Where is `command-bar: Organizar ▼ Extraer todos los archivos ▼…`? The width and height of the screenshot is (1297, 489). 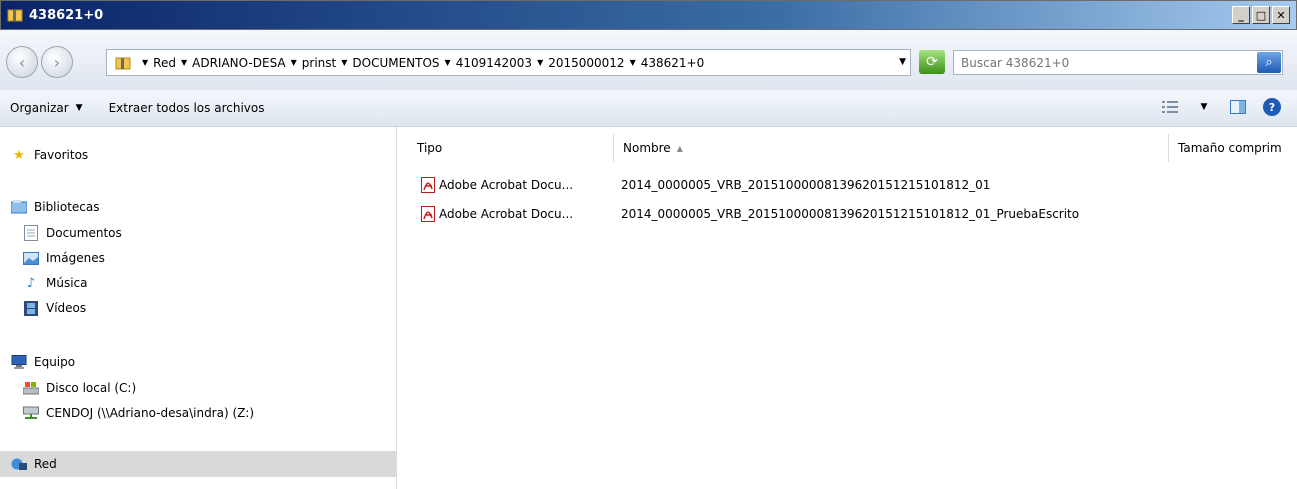
command-bar: Organizar ▼ Extraer todos los archivos ▼… is located at coordinates (648, 108).